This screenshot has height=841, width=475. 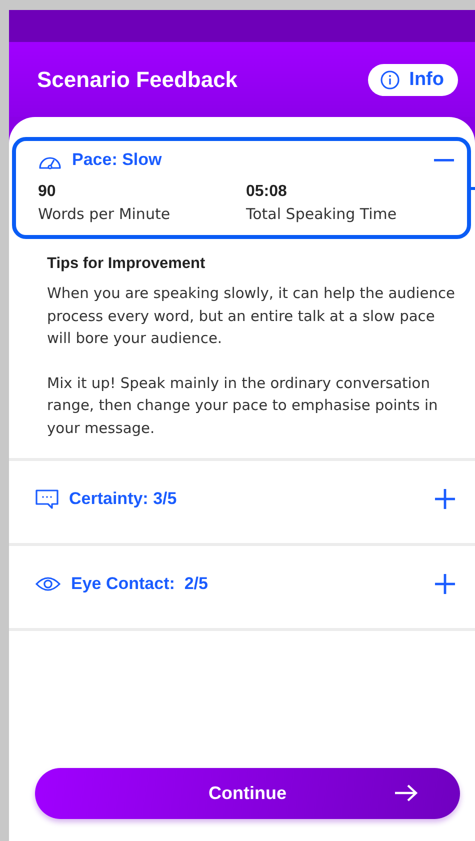 What do you see at coordinates (123, 499) in the screenshot?
I see `section-title: Certainty: 3/5` at bounding box center [123, 499].